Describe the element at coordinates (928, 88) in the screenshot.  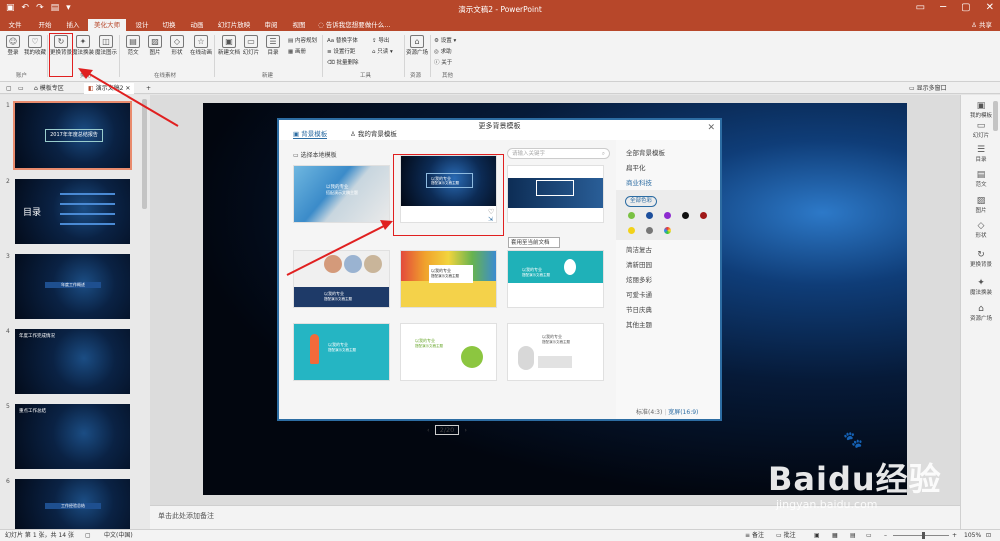
I see `show-multi-window-button: ▭ 显示多窗口` at that location.